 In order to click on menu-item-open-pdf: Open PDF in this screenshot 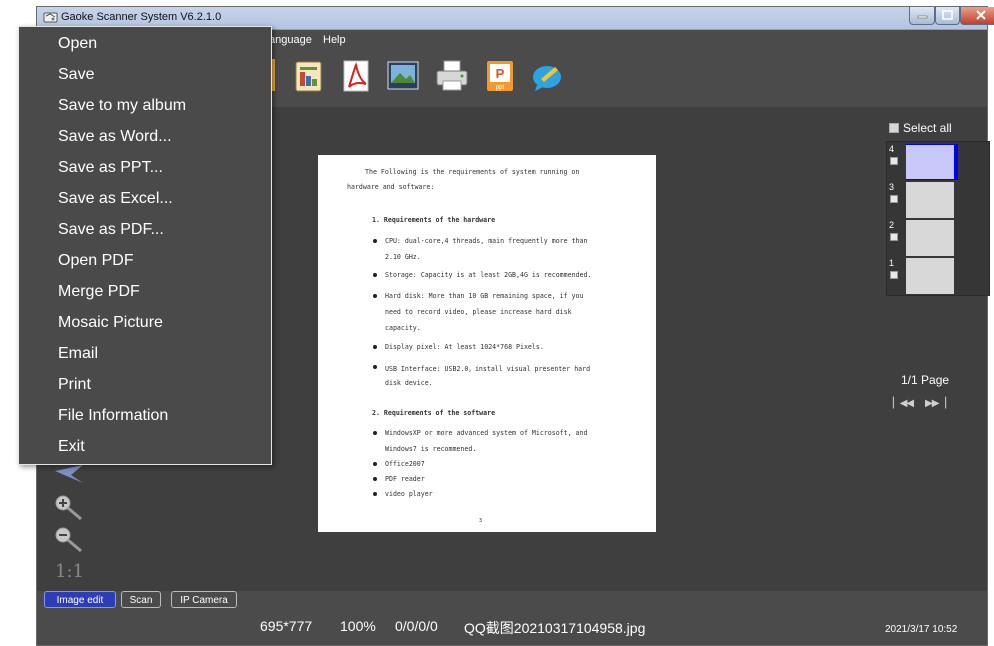, I will do `click(96, 261)`.